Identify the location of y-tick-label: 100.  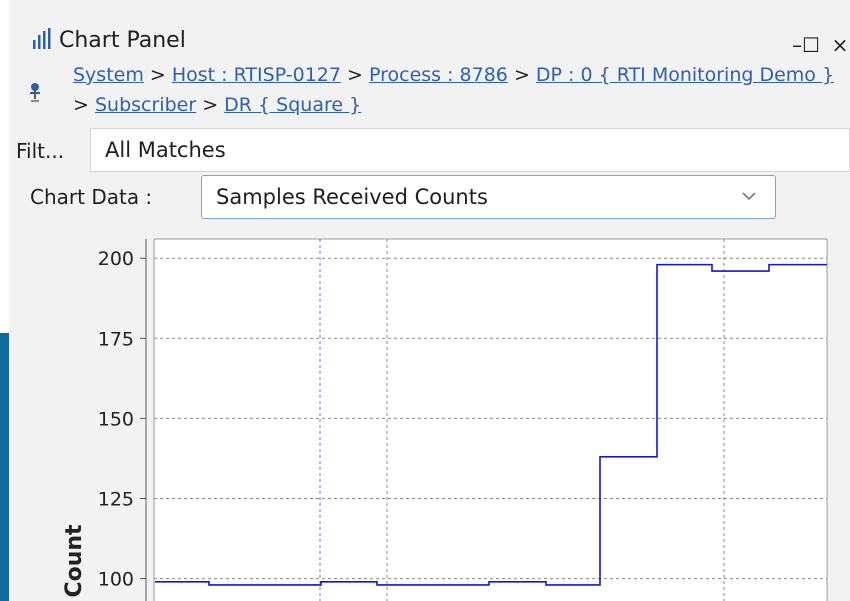
(116, 580).